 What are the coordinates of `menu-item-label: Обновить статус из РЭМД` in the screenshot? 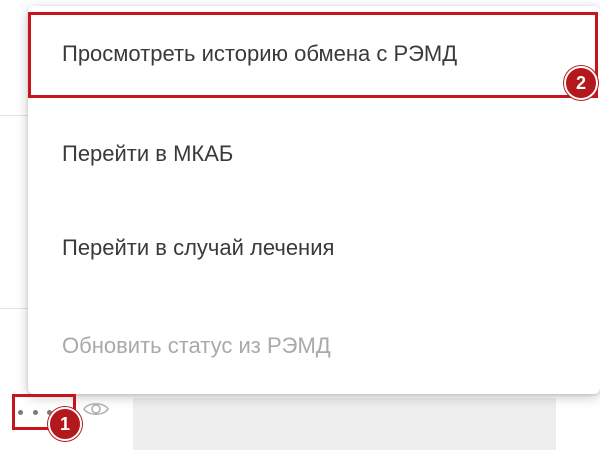 It's located at (196, 345).